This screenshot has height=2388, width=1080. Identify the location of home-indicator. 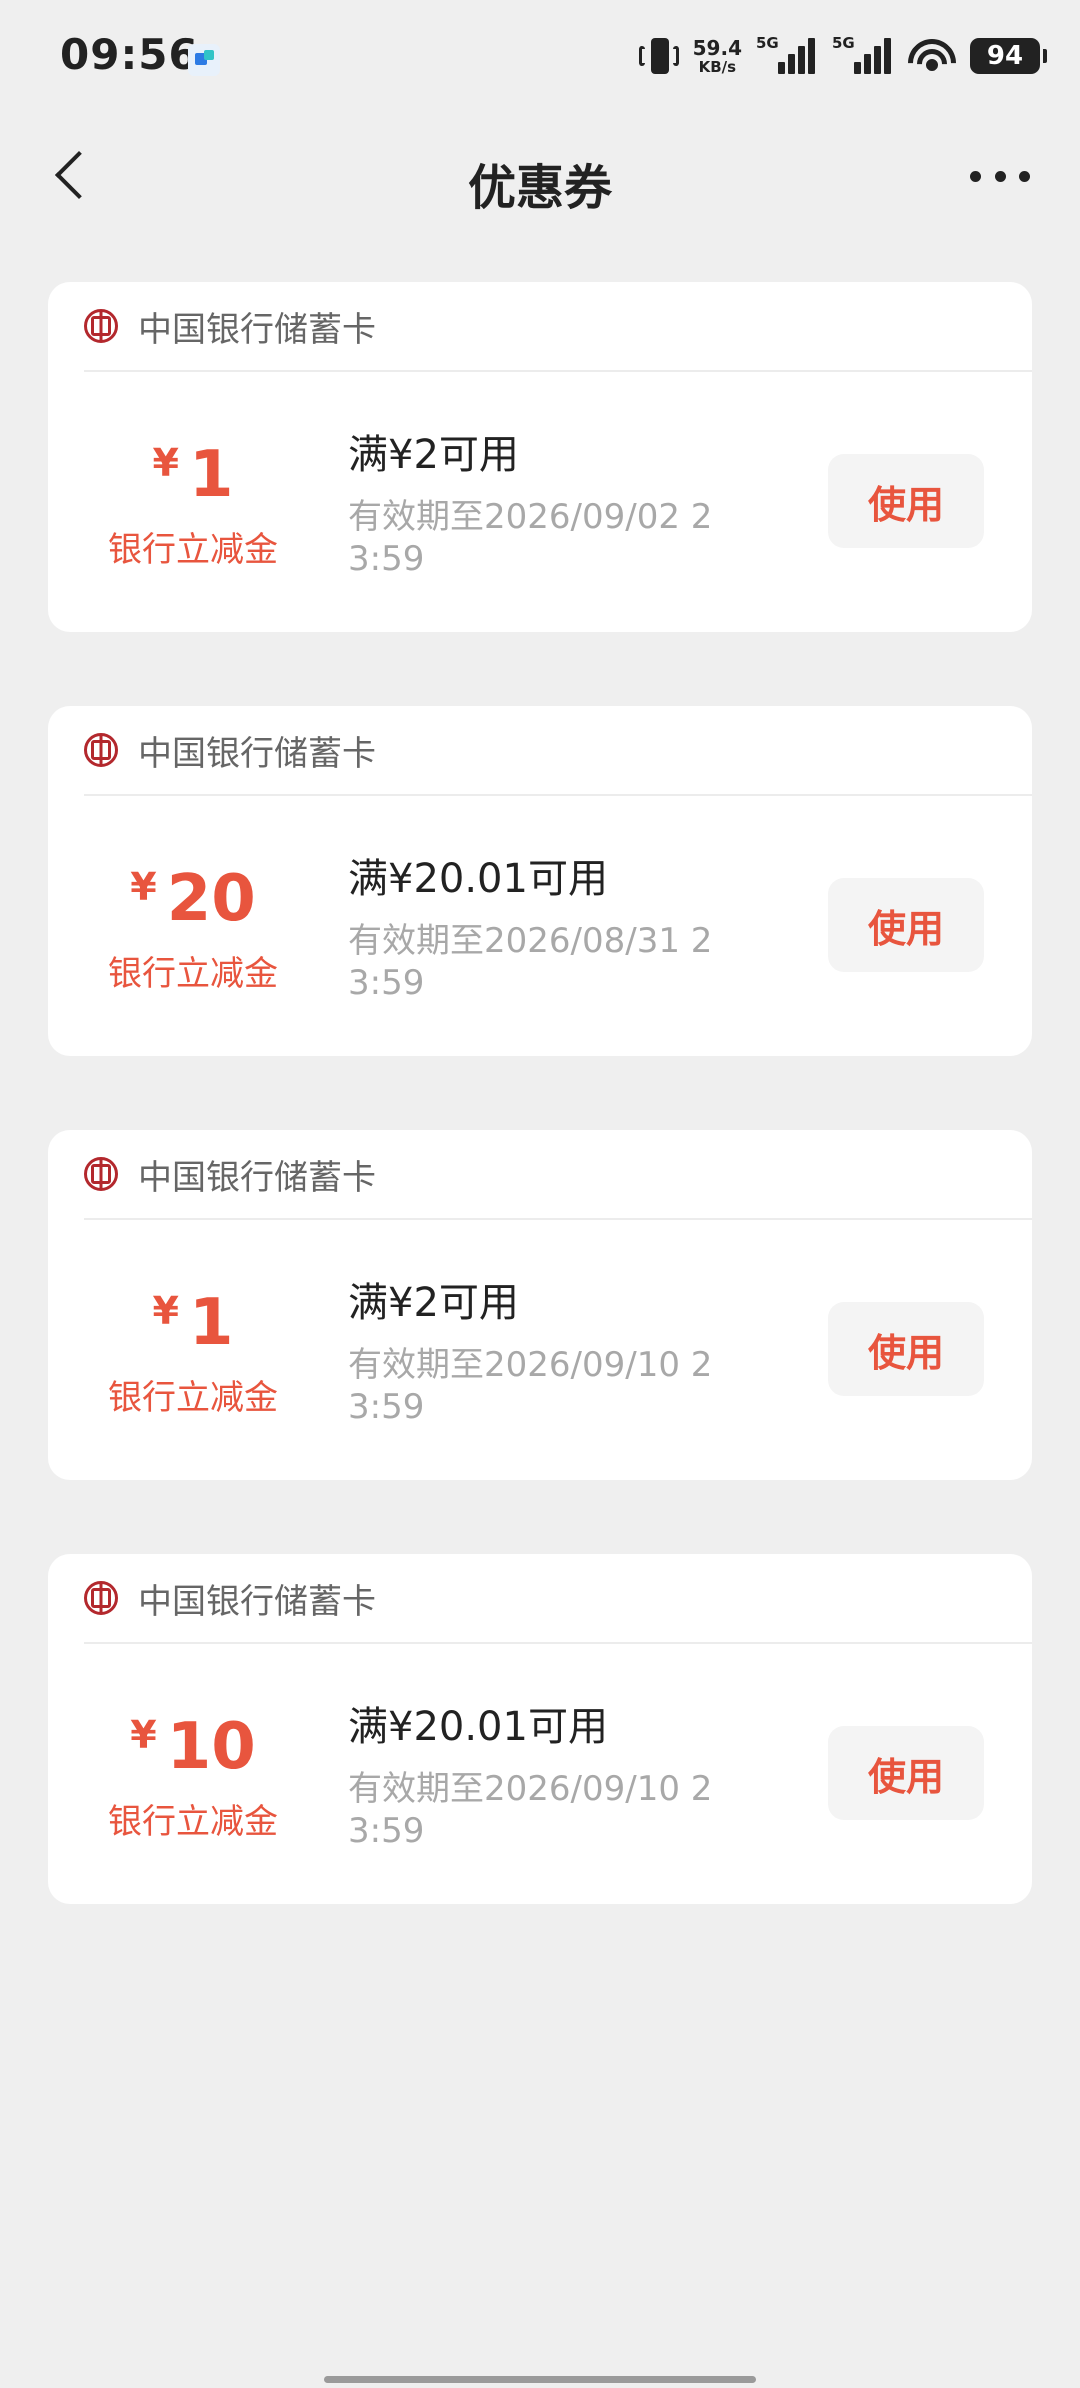
(540, 2379).